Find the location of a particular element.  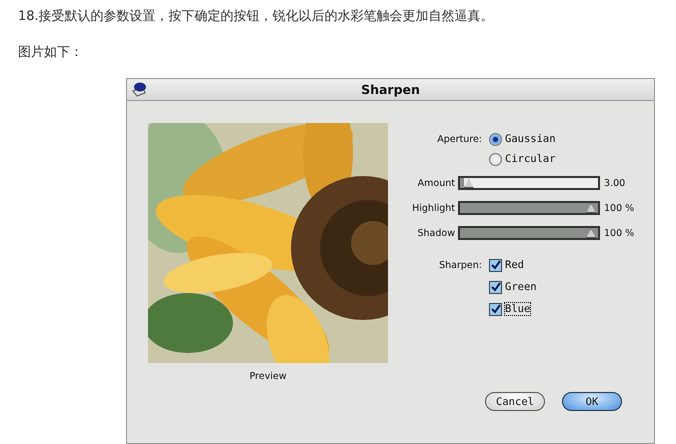

app-icon is located at coordinates (139, 89).